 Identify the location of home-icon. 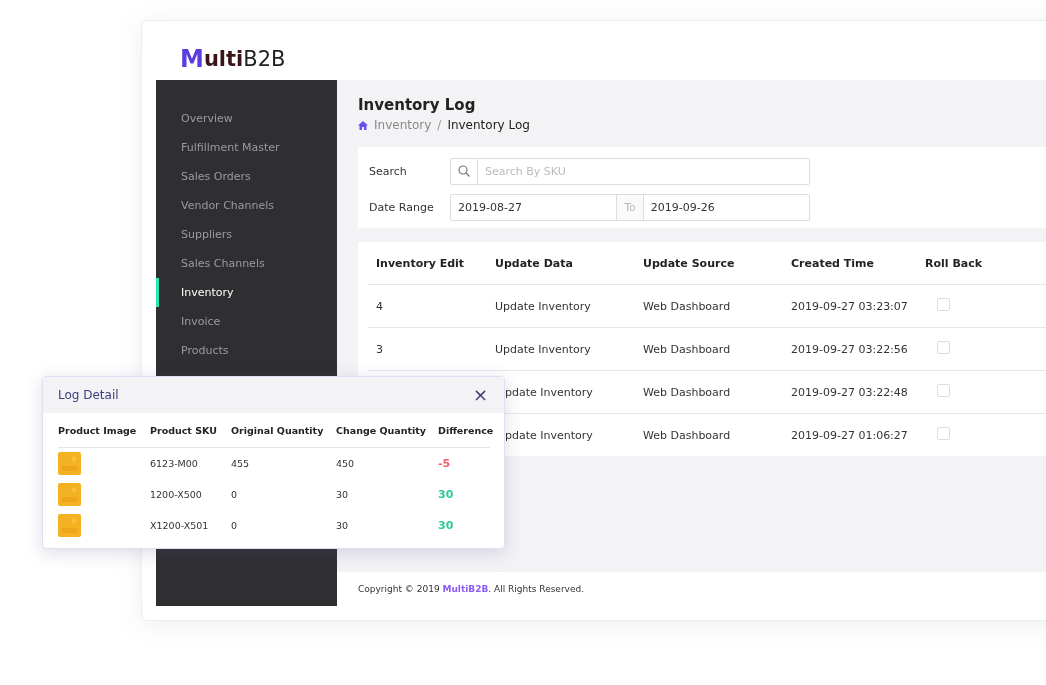
(363, 125).